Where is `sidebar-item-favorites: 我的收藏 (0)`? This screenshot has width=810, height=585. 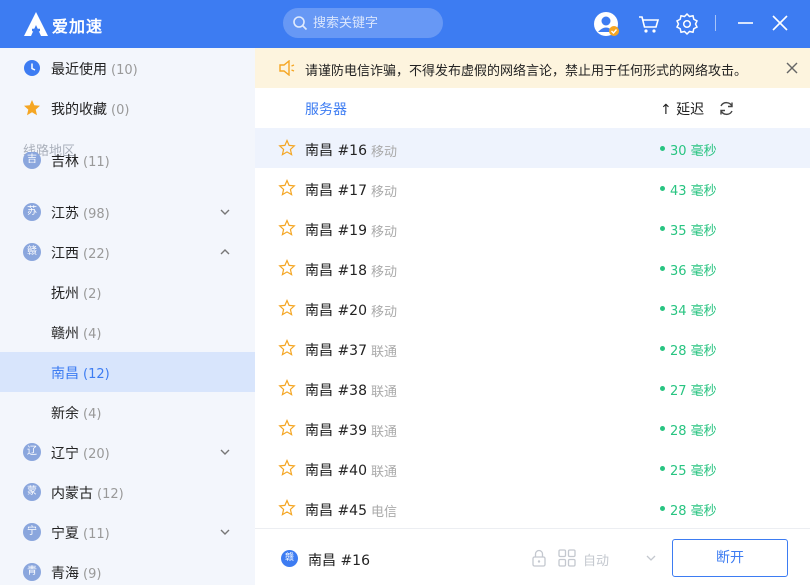
sidebar-item-favorites: 我的收藏 (0) is located at coordinates (127, 108).